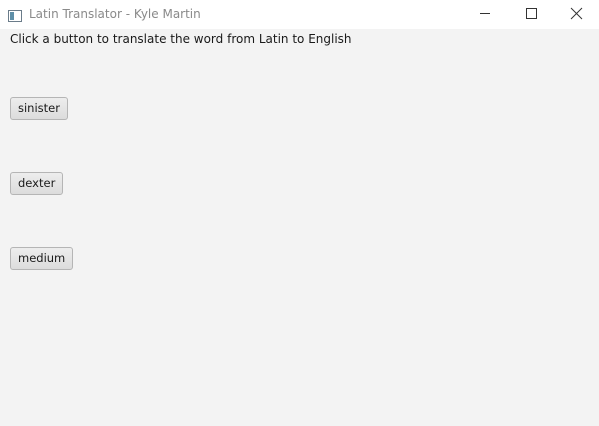 The width and height of the screenshot is (599, 426). I want to click on maximize-button, so click(531, 14).